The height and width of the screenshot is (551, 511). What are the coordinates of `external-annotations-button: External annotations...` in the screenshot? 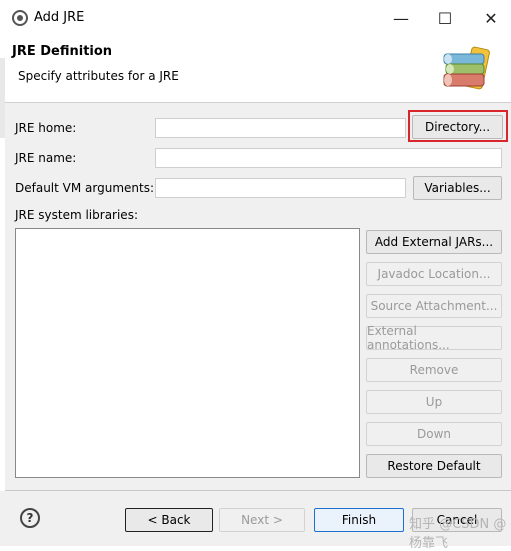 It's located at (434, 338).